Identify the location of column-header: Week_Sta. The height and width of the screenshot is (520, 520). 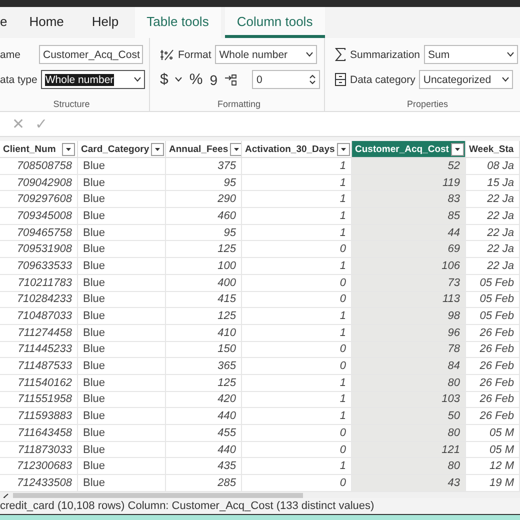
(493, 149).